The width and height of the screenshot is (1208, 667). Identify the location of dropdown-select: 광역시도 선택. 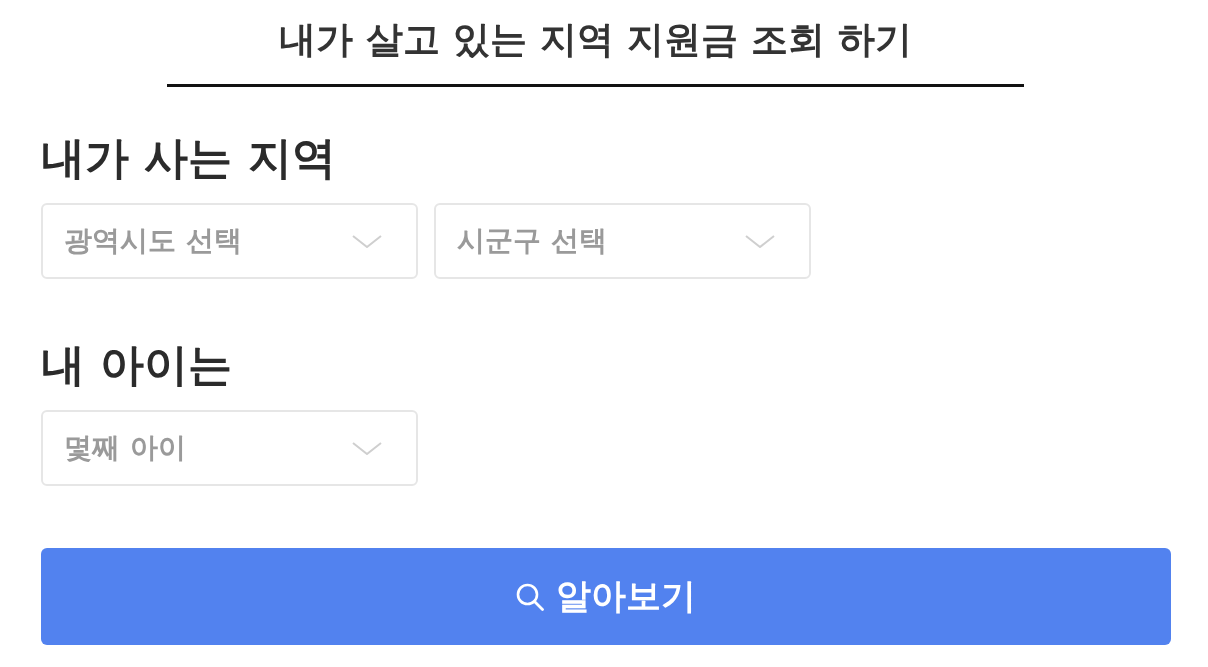
(229, 241).